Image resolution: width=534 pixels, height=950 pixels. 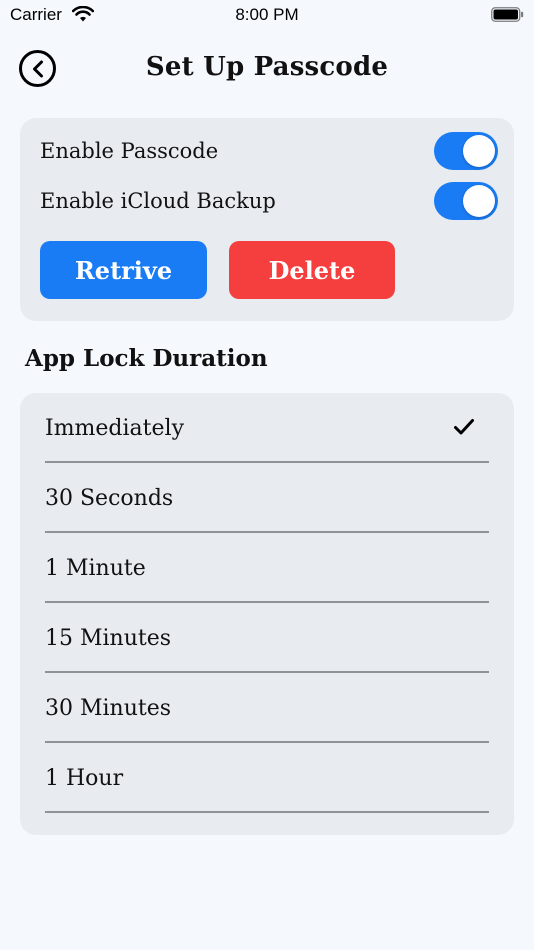 I want to click on duration-option-30-minutes: 30 Minutes, so click(x=267, y=708).